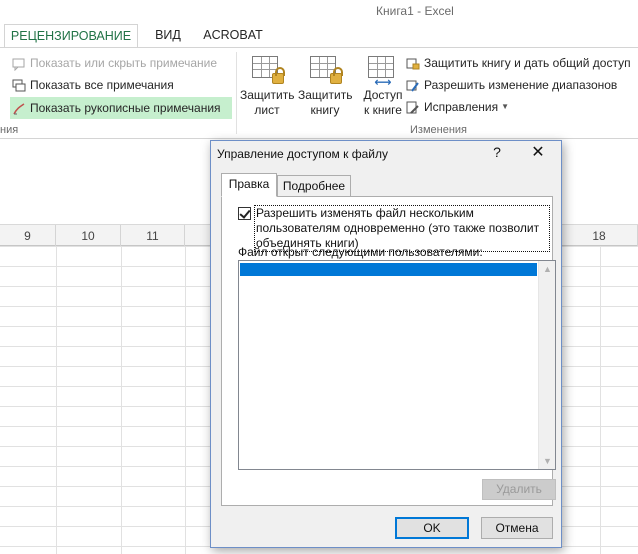 Image resolution: width=638 pixels, height=554 pixels. I want to click on cancel-button: Отмена, so click(517, 528).